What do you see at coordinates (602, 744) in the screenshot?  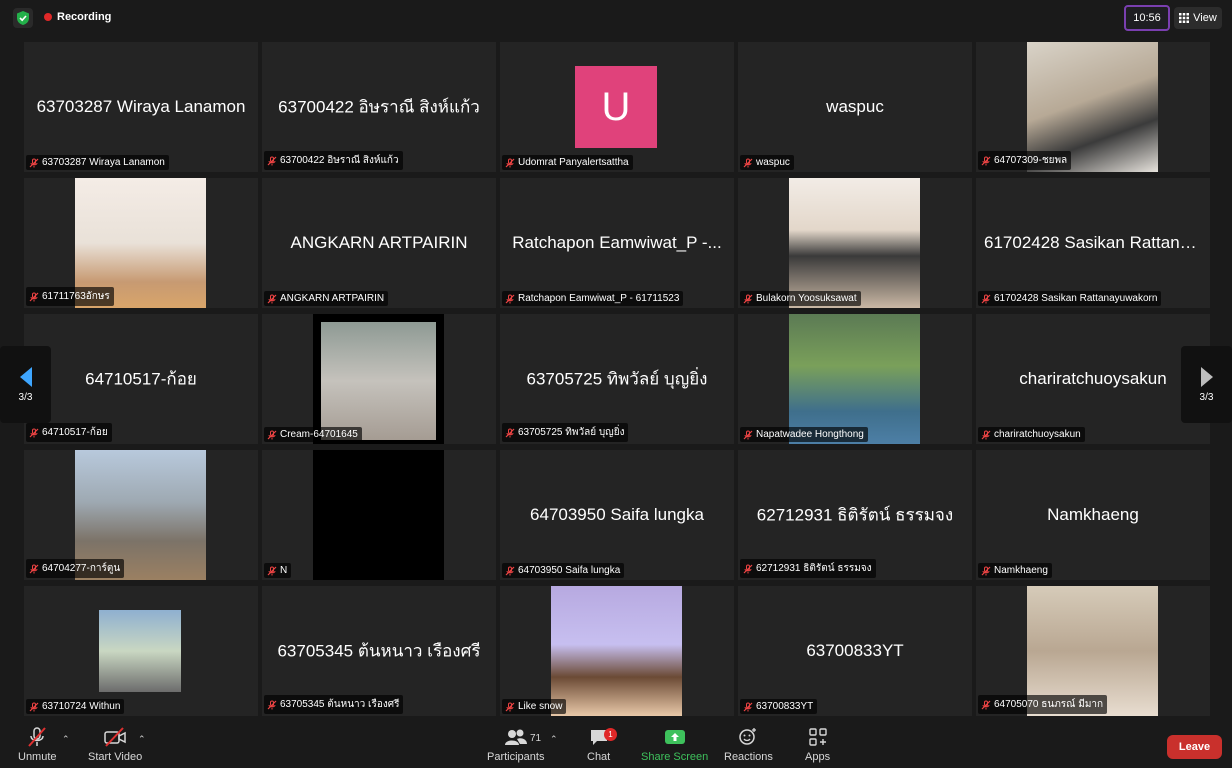 I see `chat-button: 1 Chat` at bounding box center [602, 744].